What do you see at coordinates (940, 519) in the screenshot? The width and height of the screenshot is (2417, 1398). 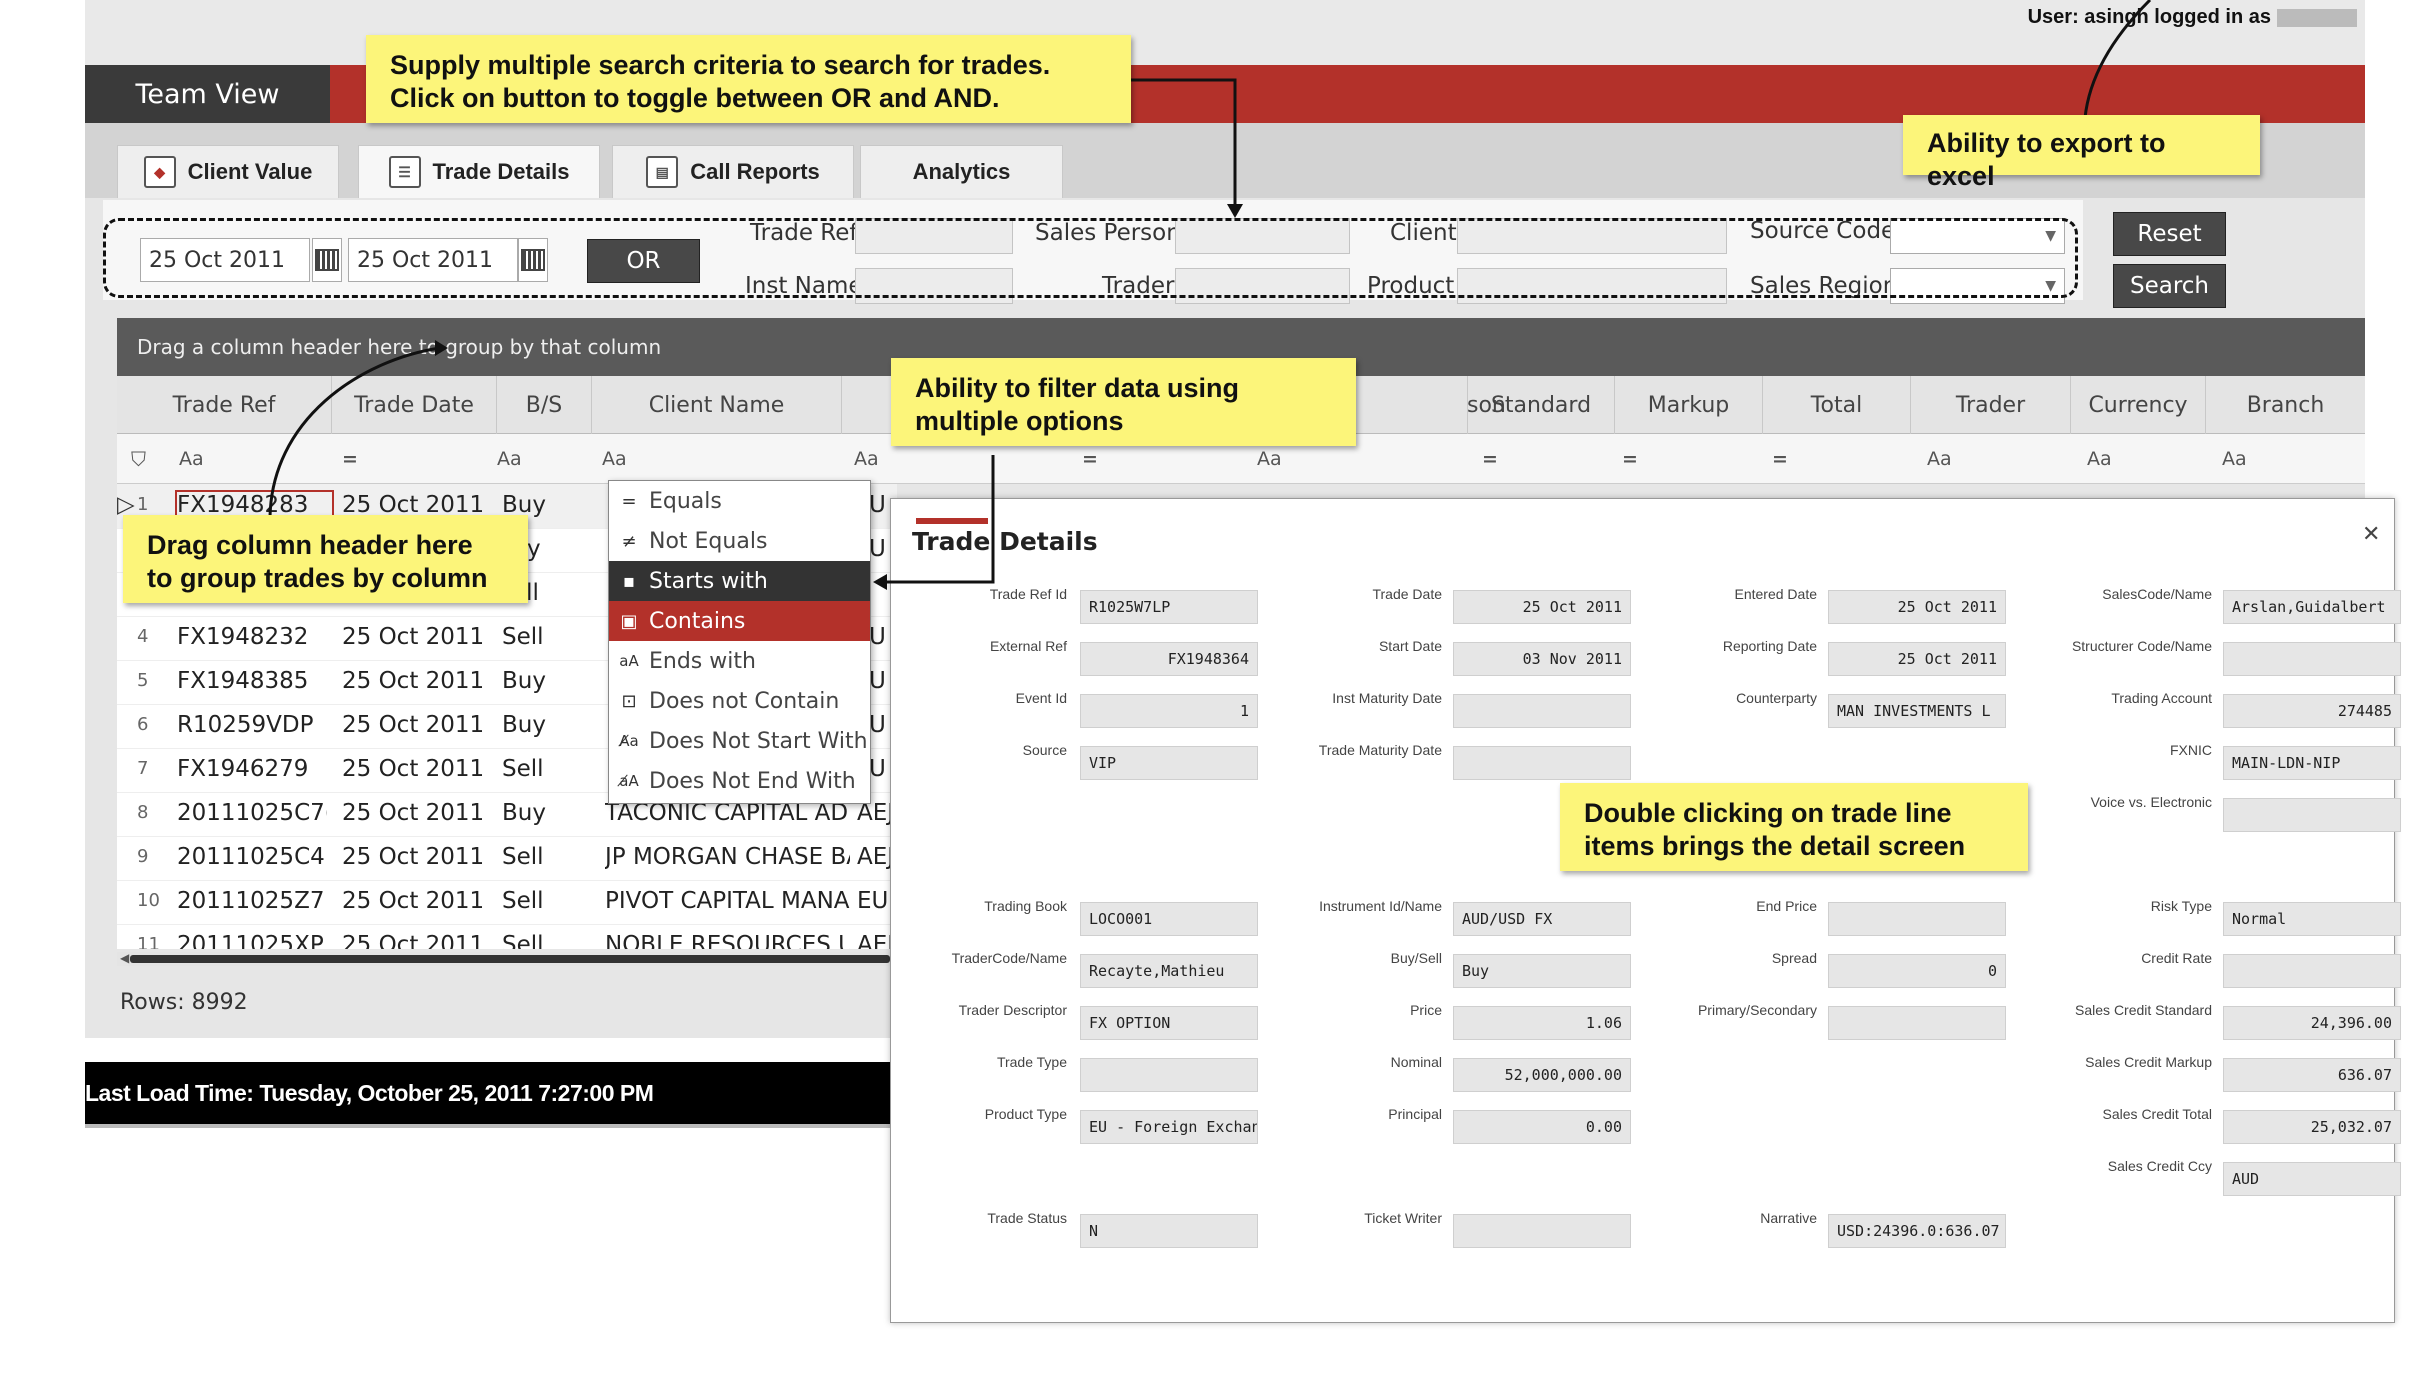 I see `arrow-filter` at bounding box center [940, 519].